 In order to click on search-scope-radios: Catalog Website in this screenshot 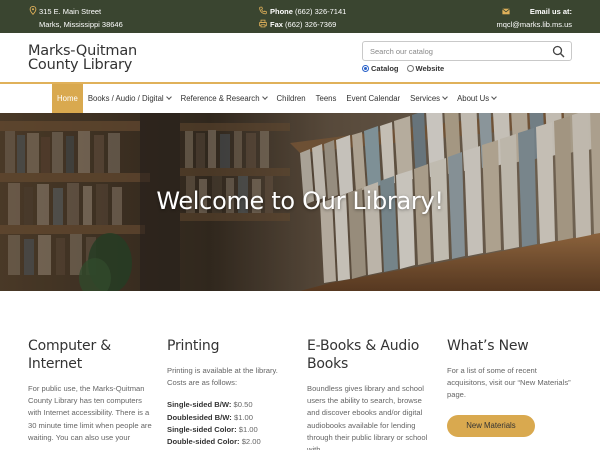, I will do `click(407, 68)`.